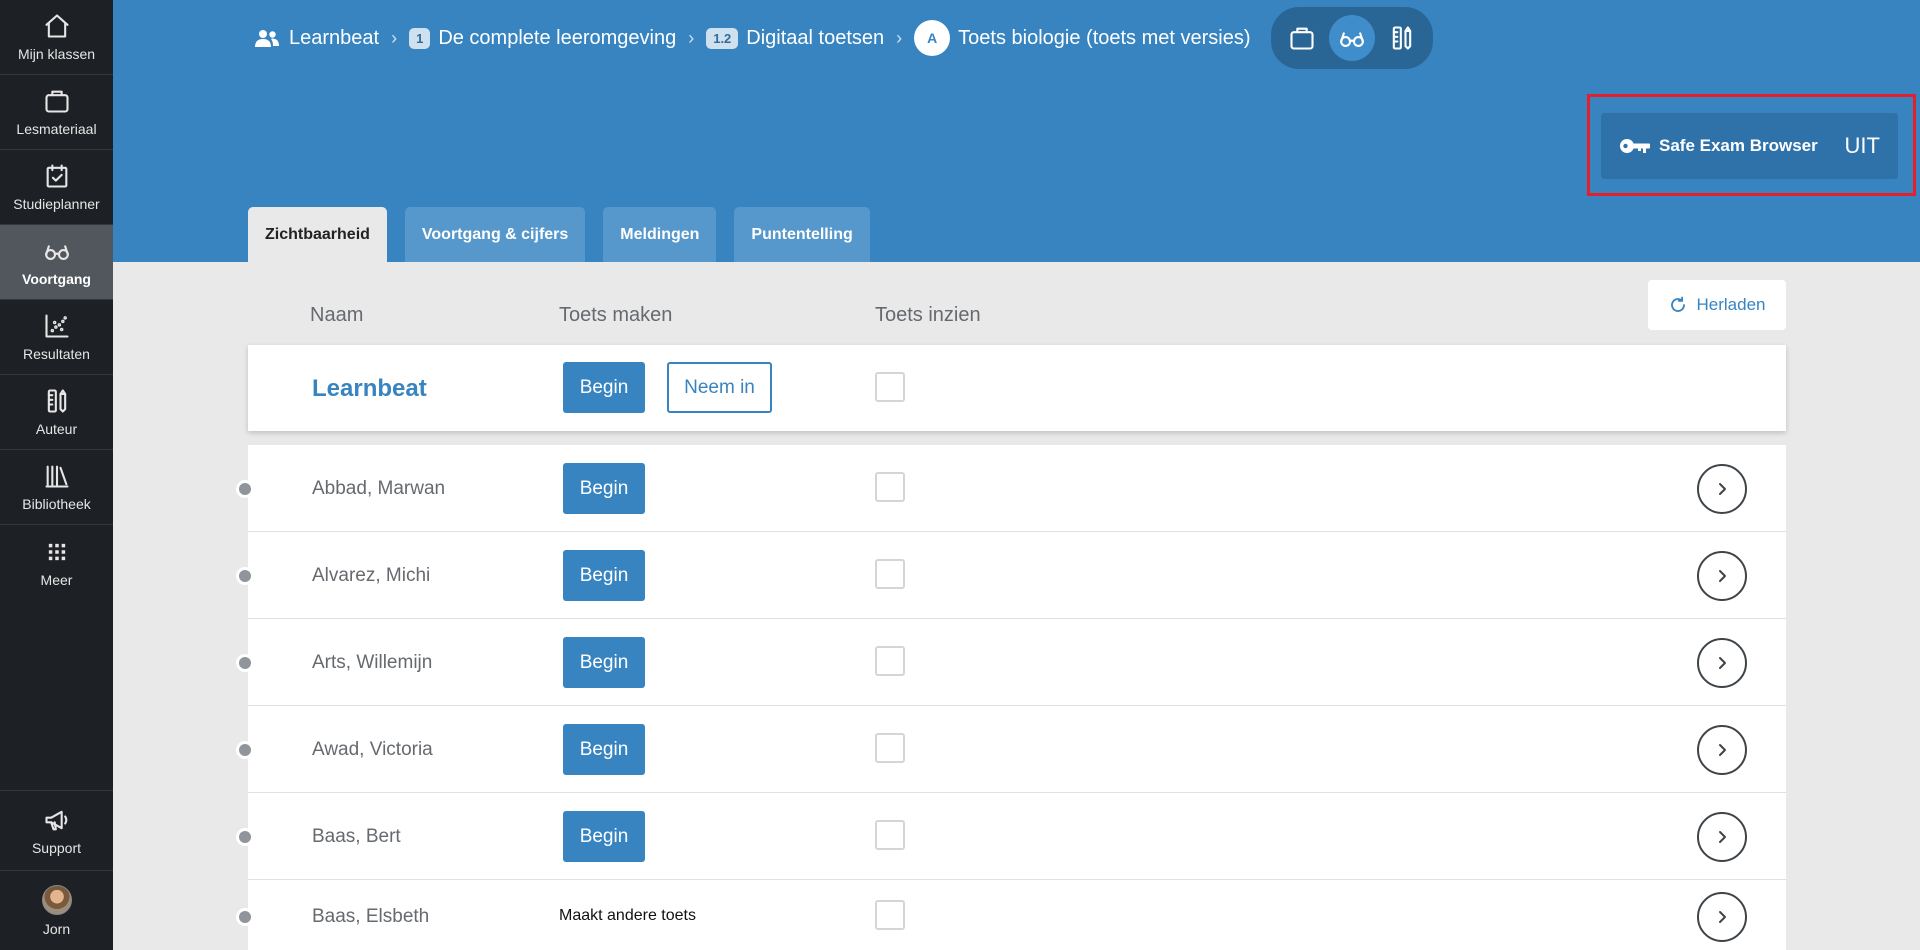 The width and height of the screenshot is (1920, 950). Describe the element at coordinates (371, 575) in the screenshot. I see `student-name: Alvarez, Michi` at that location.